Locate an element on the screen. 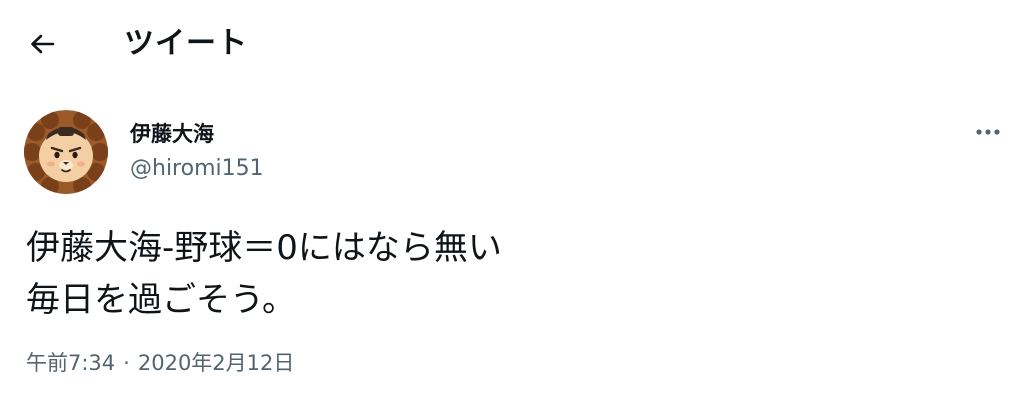  arrow-left-icon is located at coordinates (43, 44).